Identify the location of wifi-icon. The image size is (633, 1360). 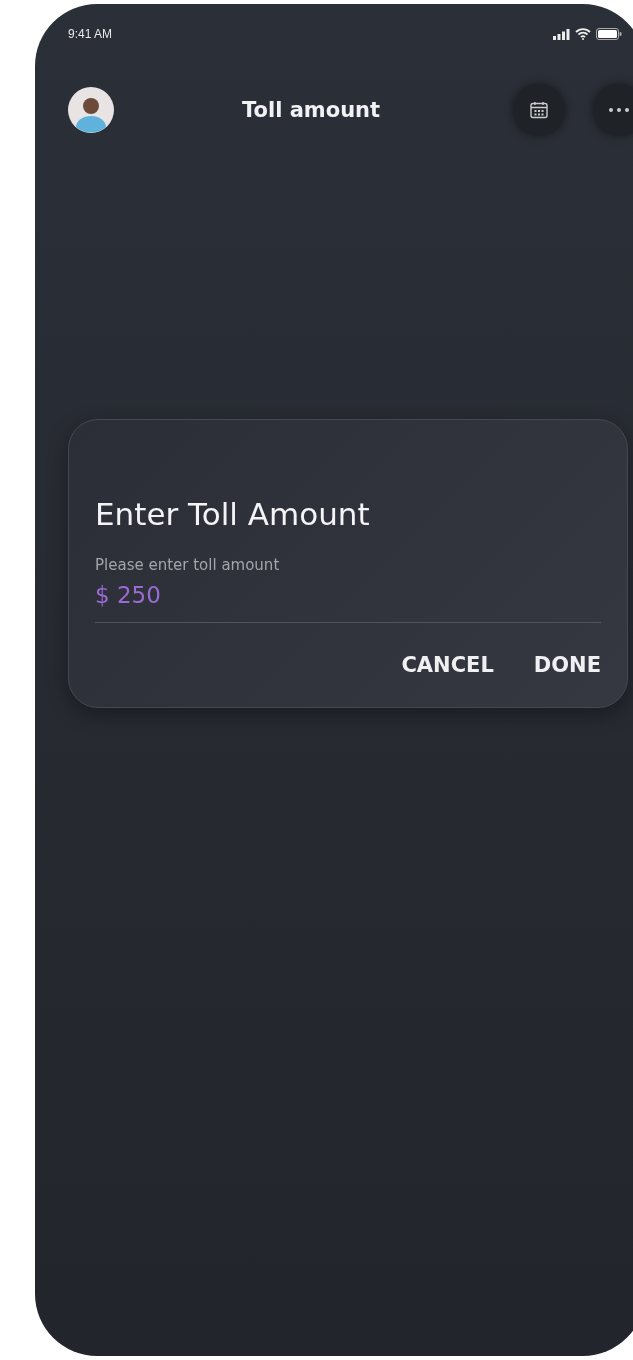
(583, 34).